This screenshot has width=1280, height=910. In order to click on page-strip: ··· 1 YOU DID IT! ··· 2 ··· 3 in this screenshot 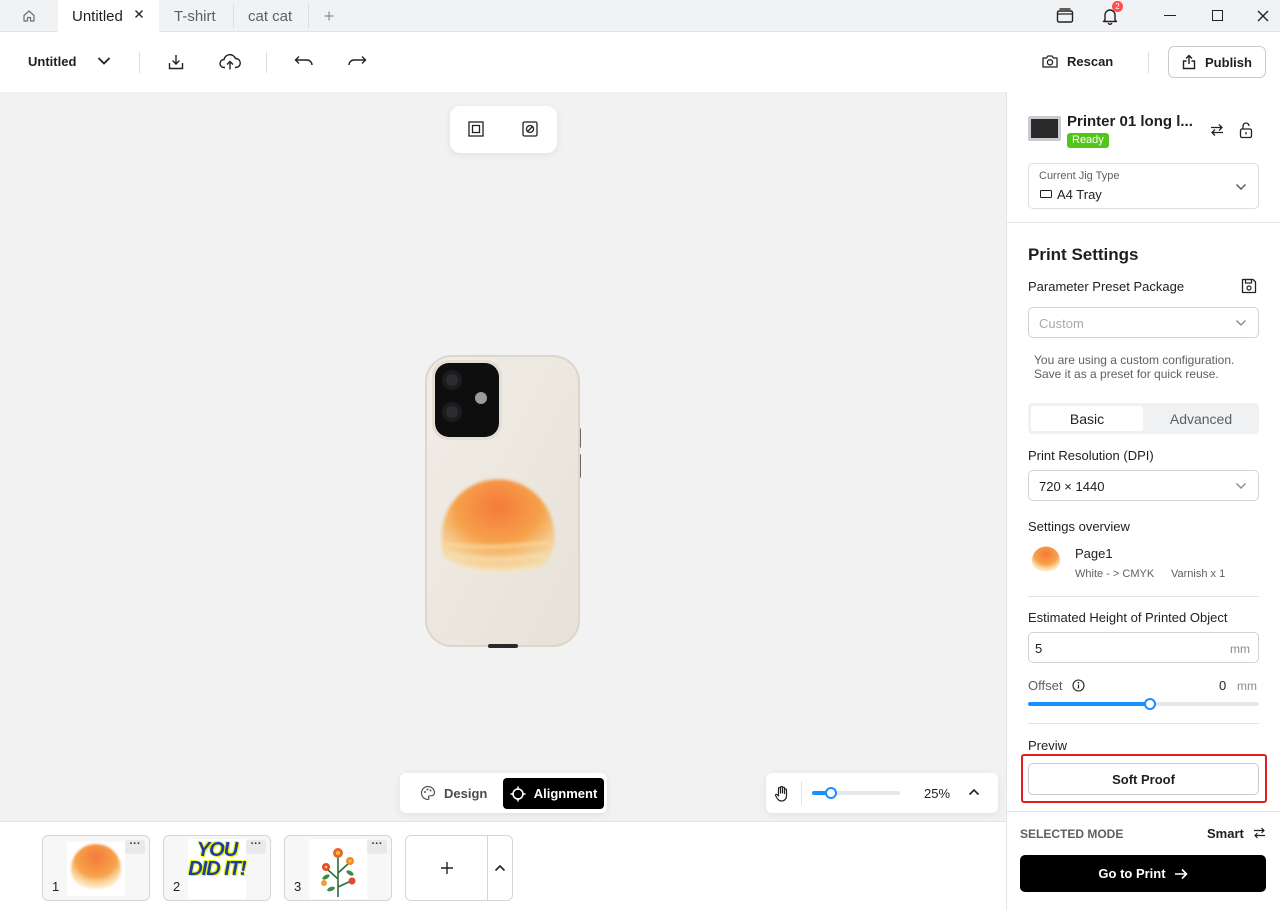, I will do `click(503, 865)`.